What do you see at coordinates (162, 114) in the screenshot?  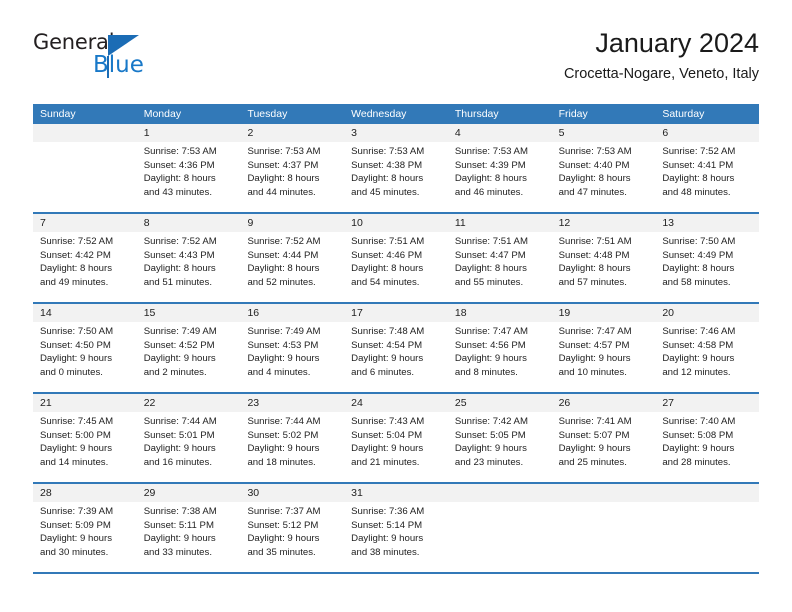 I see `weekday-header-monday: Monday` at bounding box center [162, 114].